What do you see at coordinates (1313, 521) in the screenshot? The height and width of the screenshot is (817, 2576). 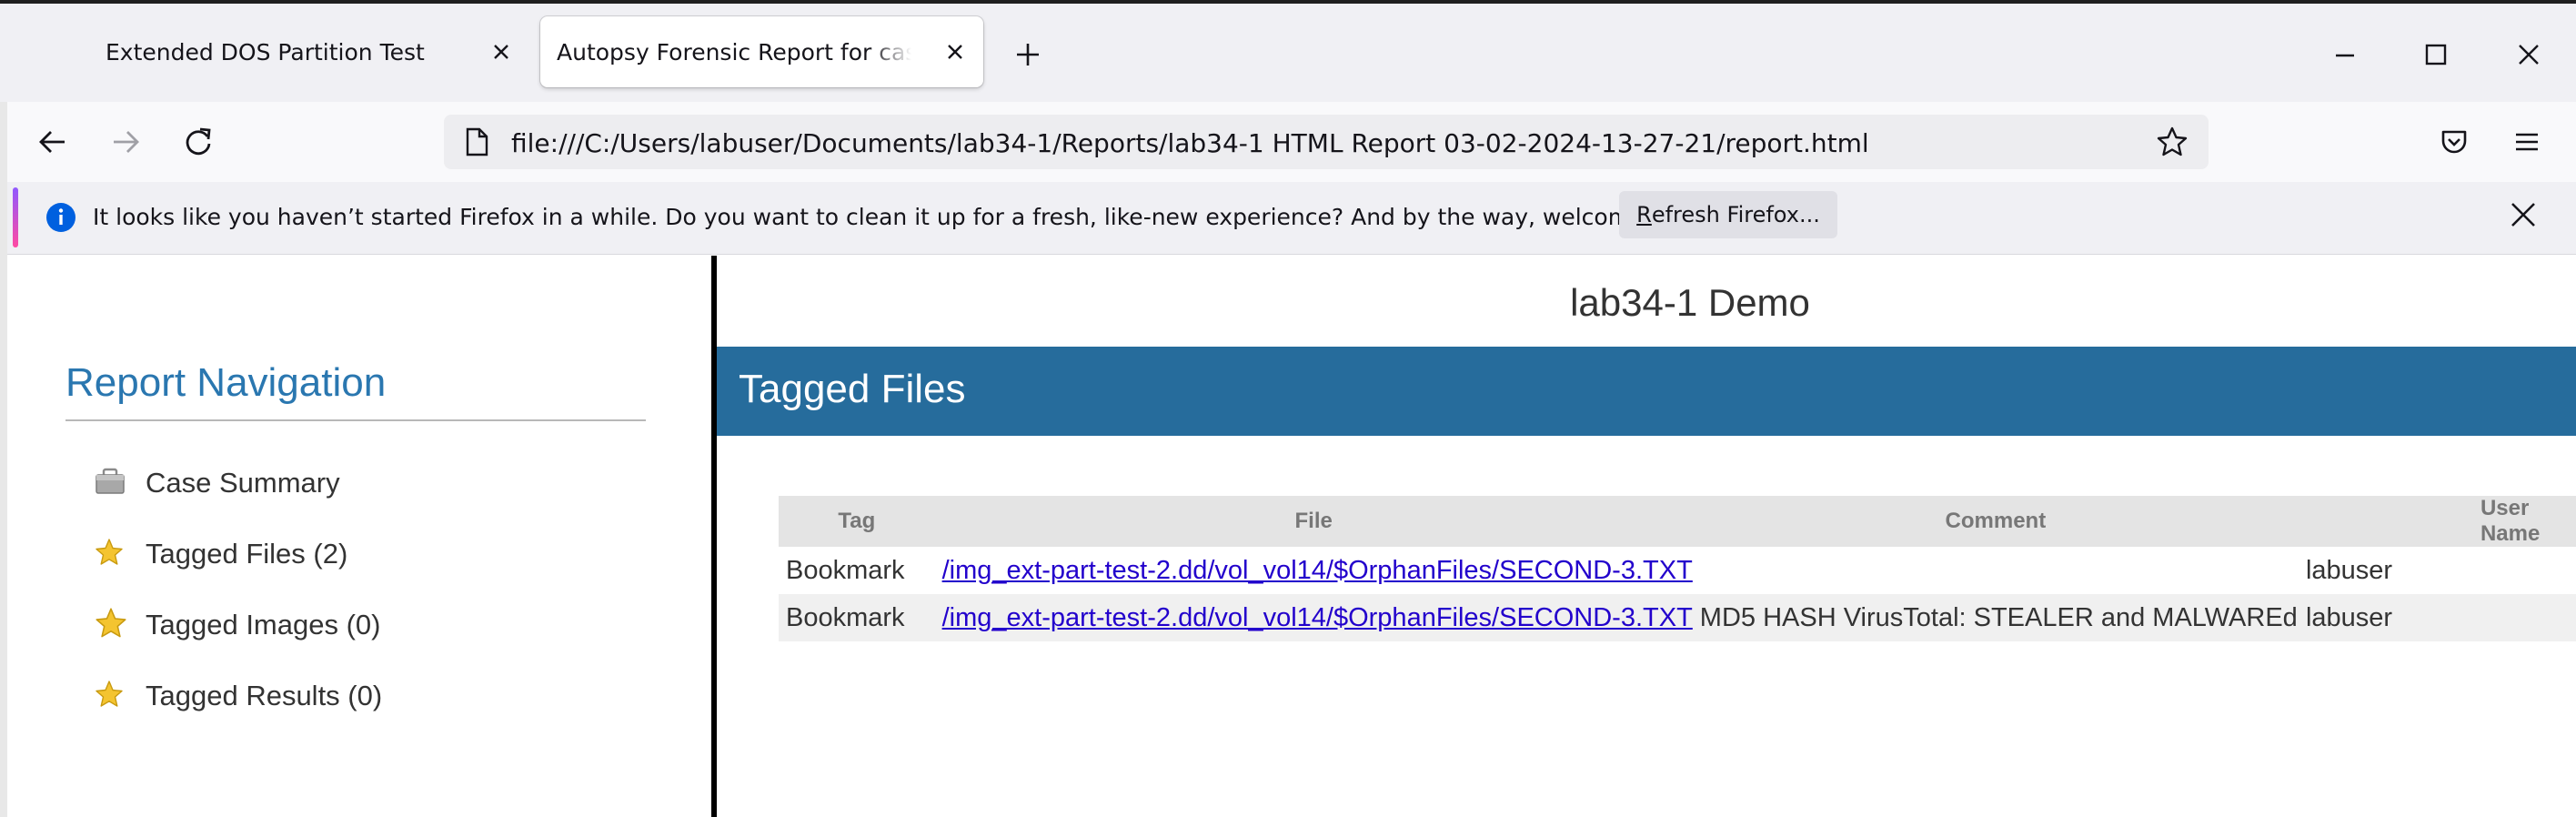 I see `column-header-file: File` at bounding box center [1313, 521].